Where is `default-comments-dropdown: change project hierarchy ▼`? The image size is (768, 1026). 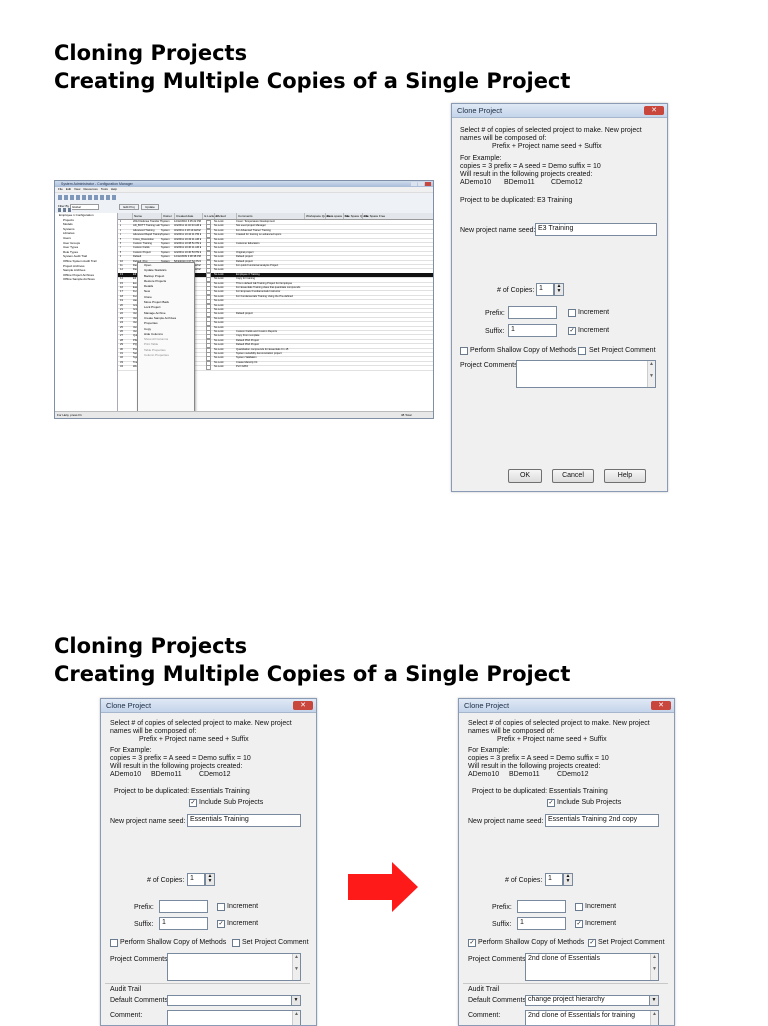 default-comments-dropdown: change project hierarchy ▼ is located at coordinates (592, 1000).